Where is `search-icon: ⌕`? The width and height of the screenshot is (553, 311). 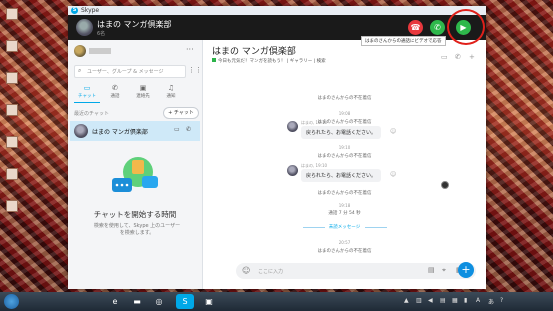
search-icon: ⌕ is located at coordinates (80, 70).